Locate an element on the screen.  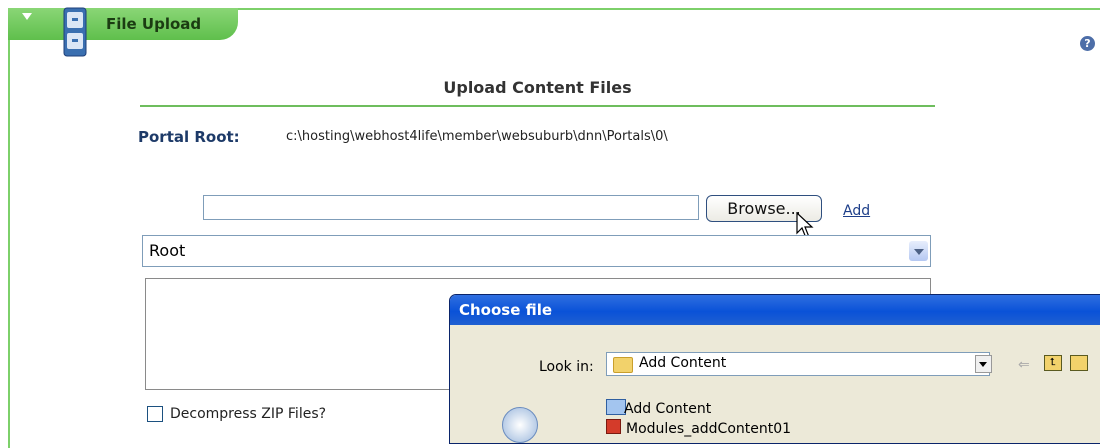
add-link: Add is located at coordinates (856, 211).